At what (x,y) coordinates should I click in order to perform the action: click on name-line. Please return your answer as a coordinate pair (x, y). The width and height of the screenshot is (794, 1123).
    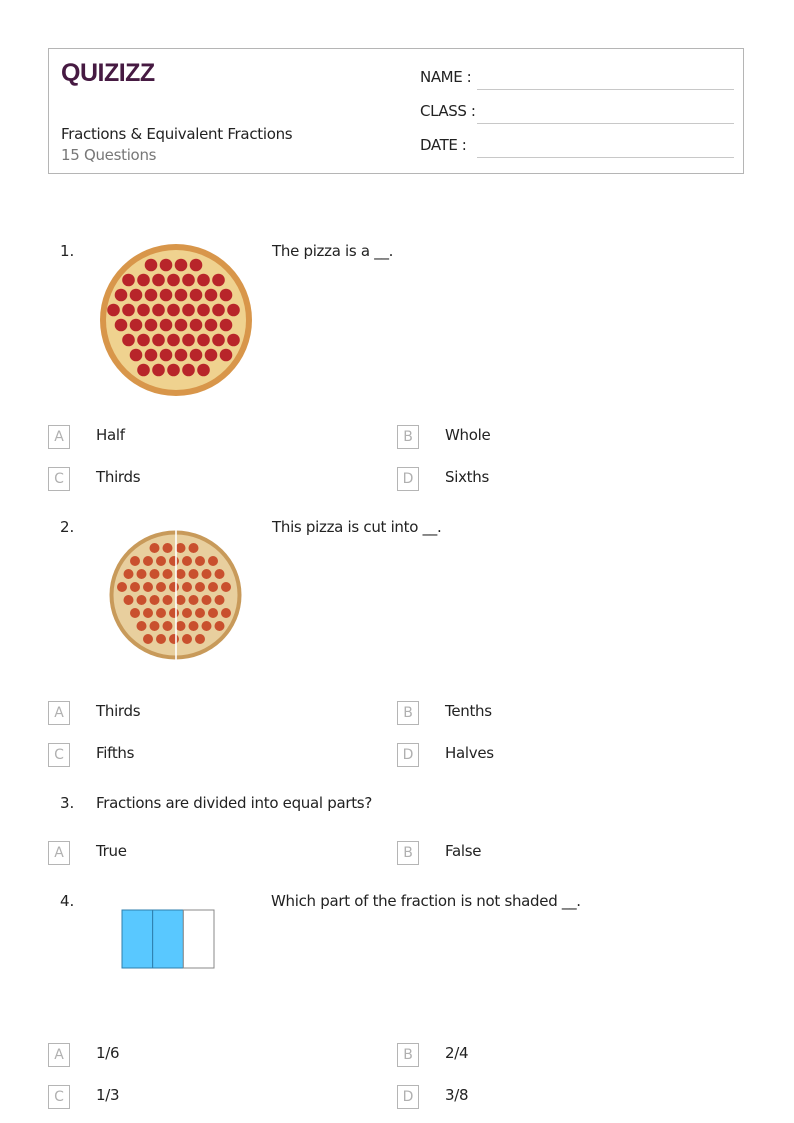
    Looking at the image, I should click on (605, 89).